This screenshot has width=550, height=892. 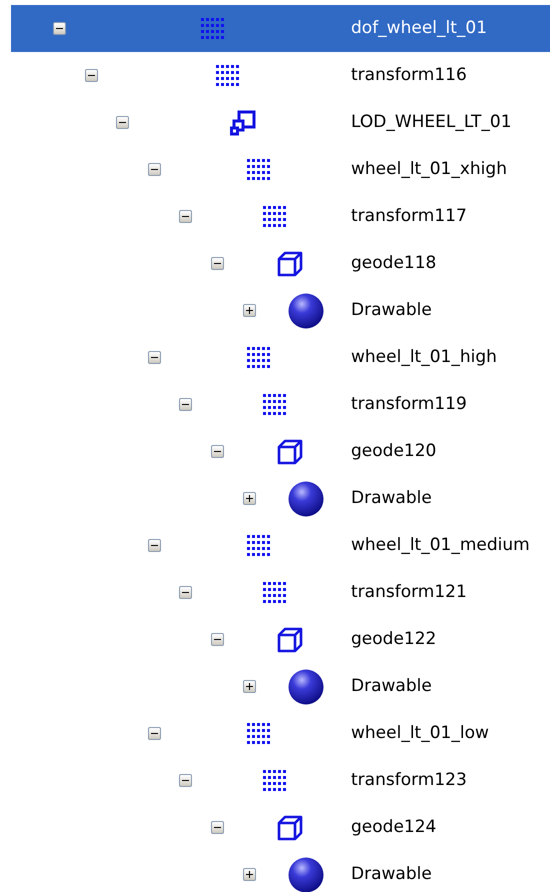 I want to click on node-label: geode122, so click(x=393, y=639).